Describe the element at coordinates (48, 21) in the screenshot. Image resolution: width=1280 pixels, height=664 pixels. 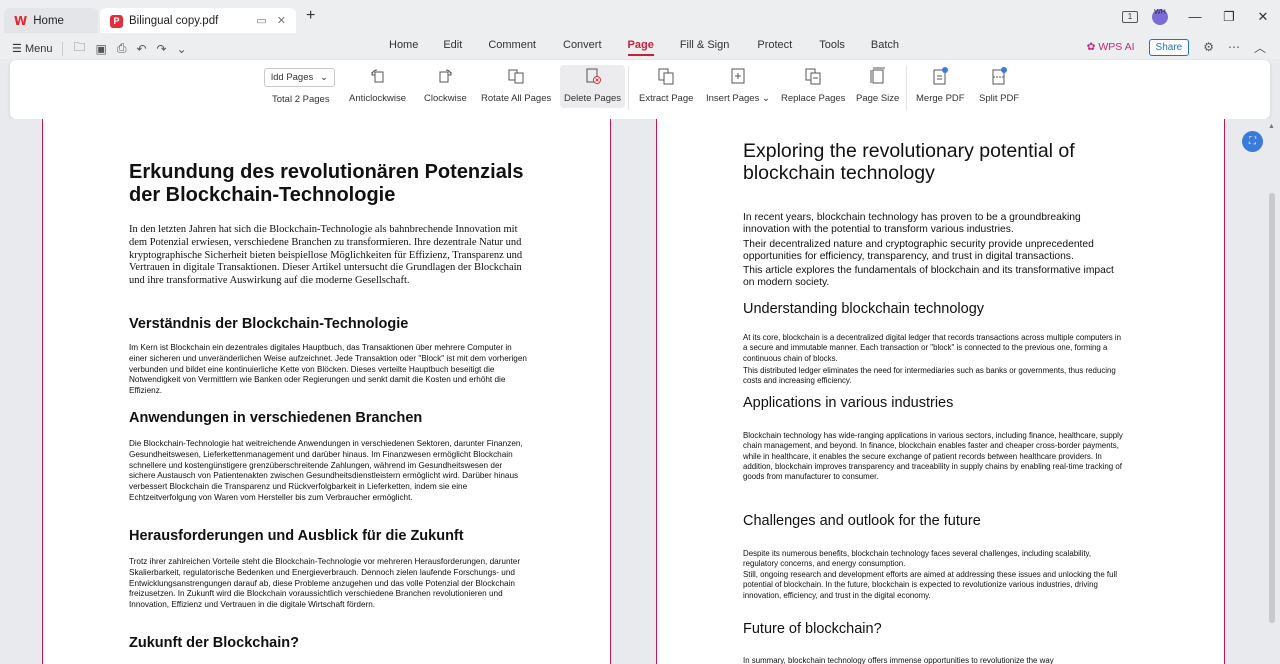
I see `tab-home-label: Home` at that location.